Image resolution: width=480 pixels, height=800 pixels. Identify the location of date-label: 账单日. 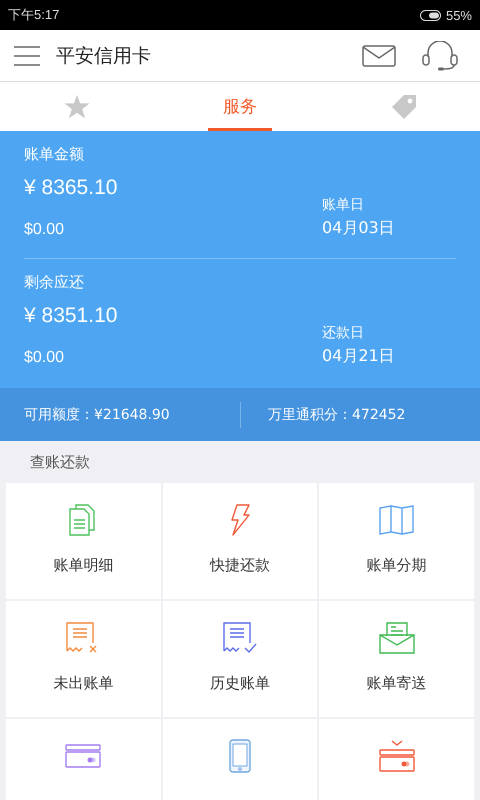
(343, 205).